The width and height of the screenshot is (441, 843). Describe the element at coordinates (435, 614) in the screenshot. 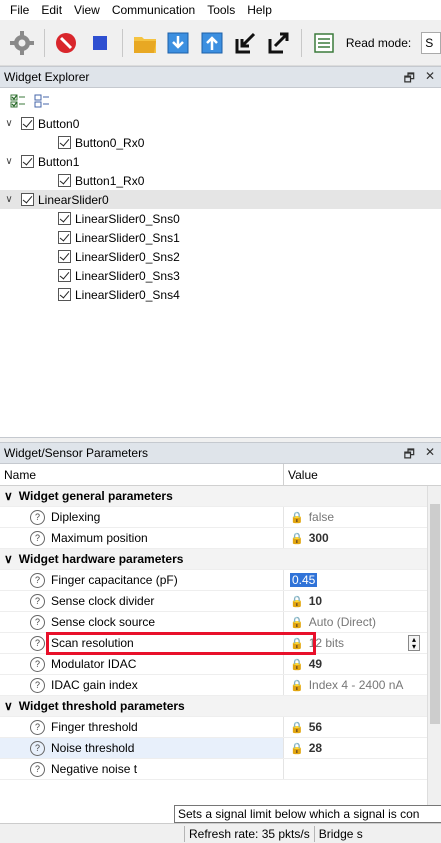

I see `scrollbar-thumb` at that location.